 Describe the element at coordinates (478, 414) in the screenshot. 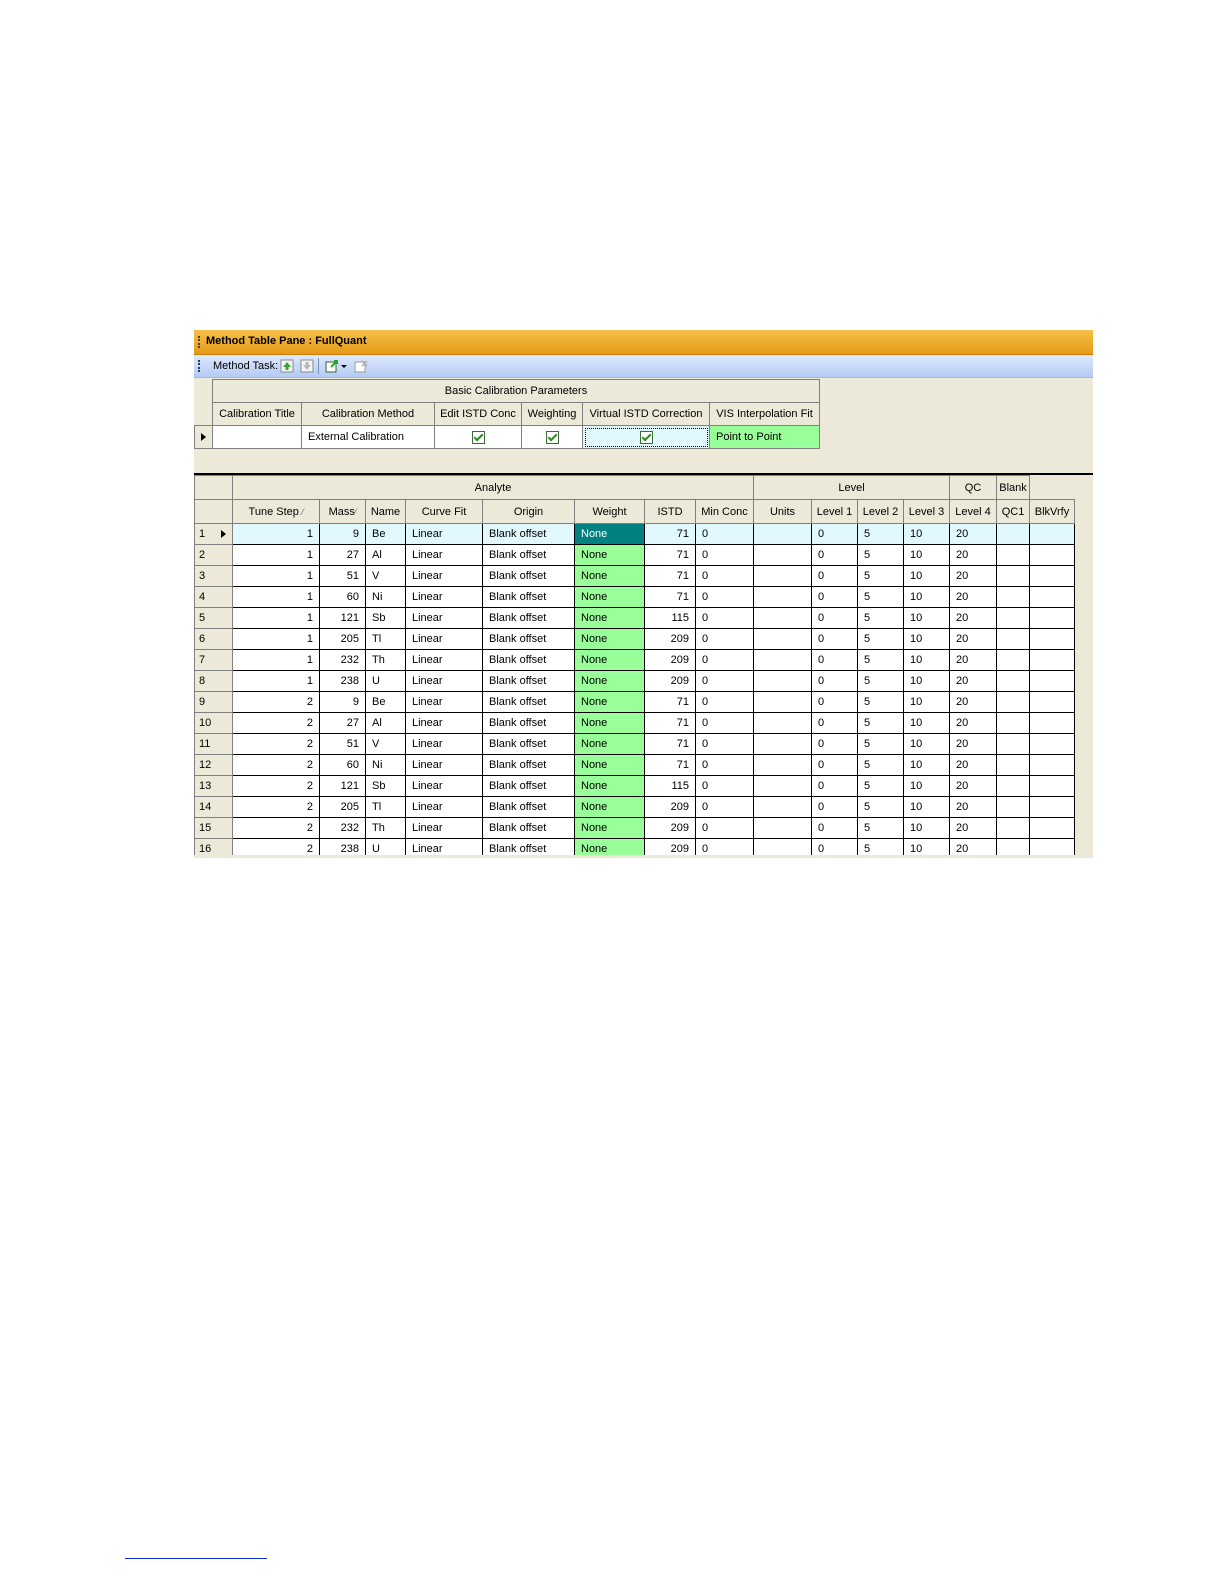

I see `column-header: Edit ISTD Conc` at that location.